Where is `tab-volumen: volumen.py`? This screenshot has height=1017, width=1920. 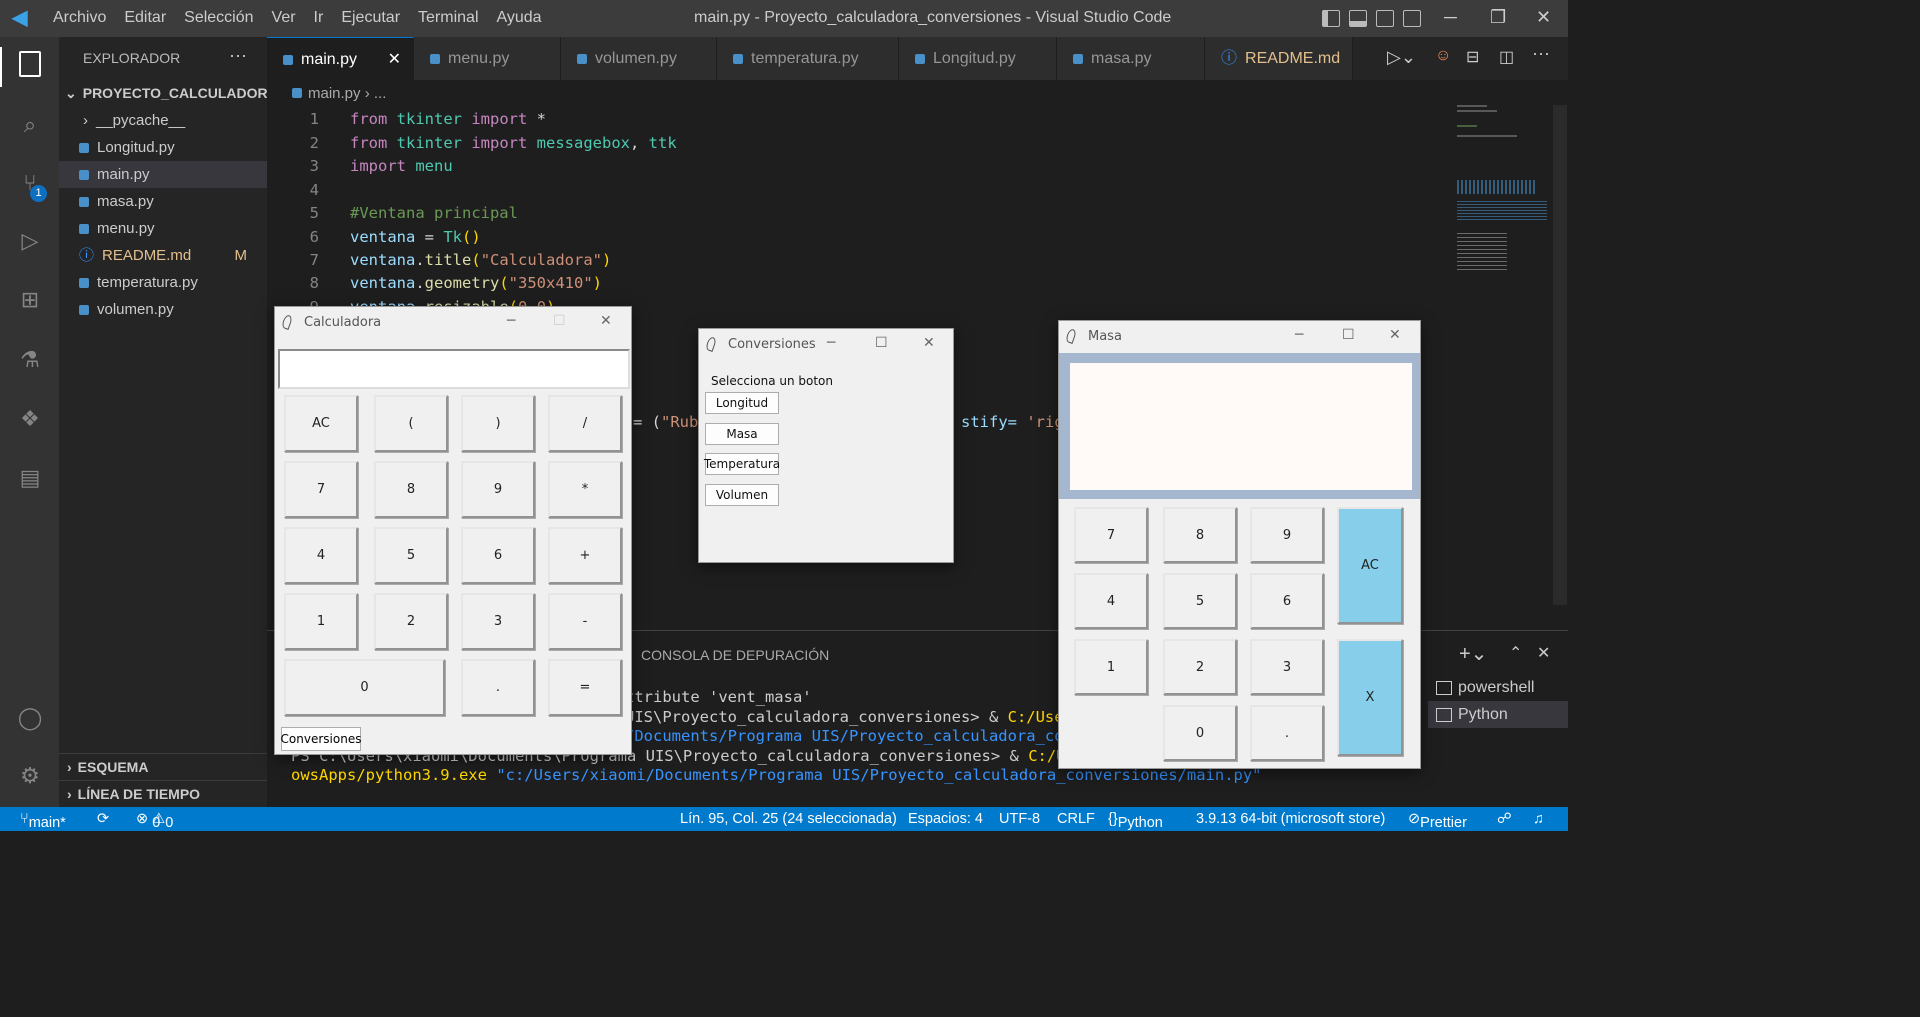
tab-volumen: volumen.py is located at coordinates (639, 58).